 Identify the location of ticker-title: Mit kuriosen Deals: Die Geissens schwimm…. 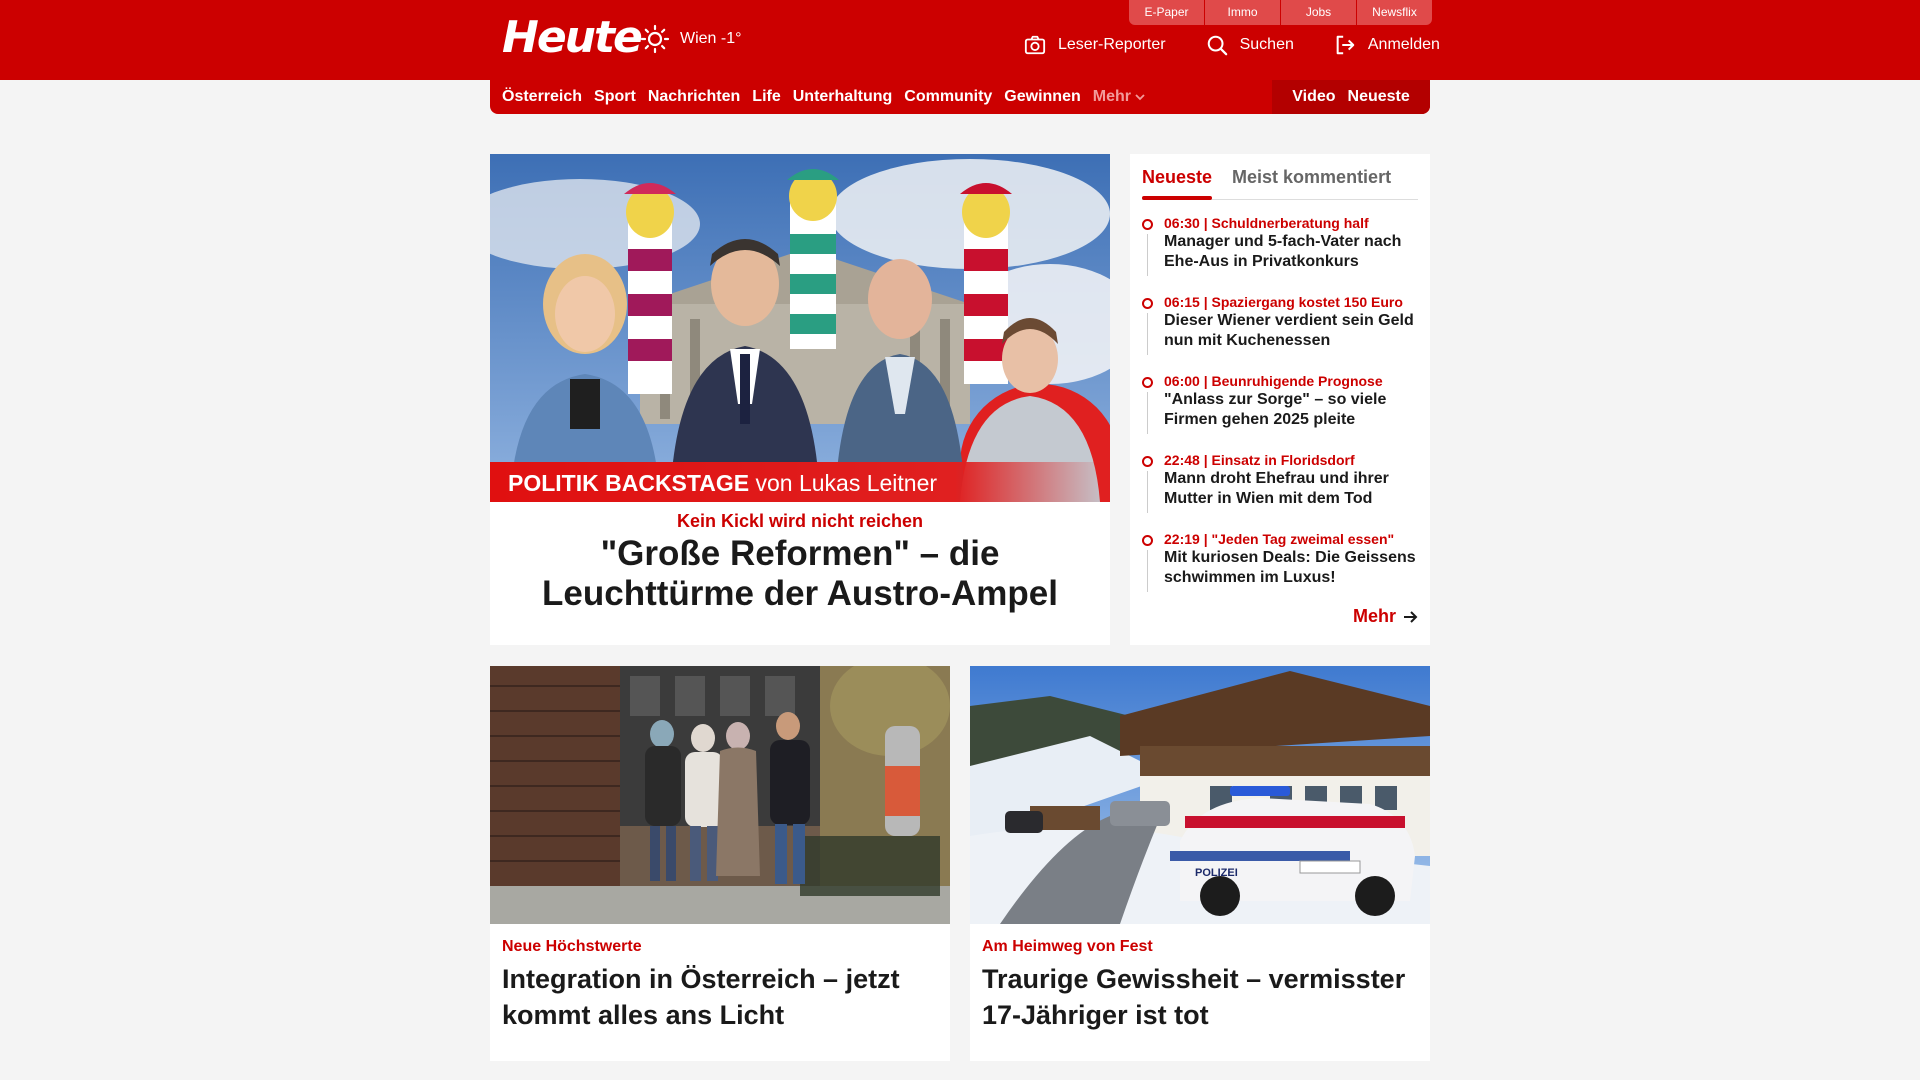
(1293, 568).